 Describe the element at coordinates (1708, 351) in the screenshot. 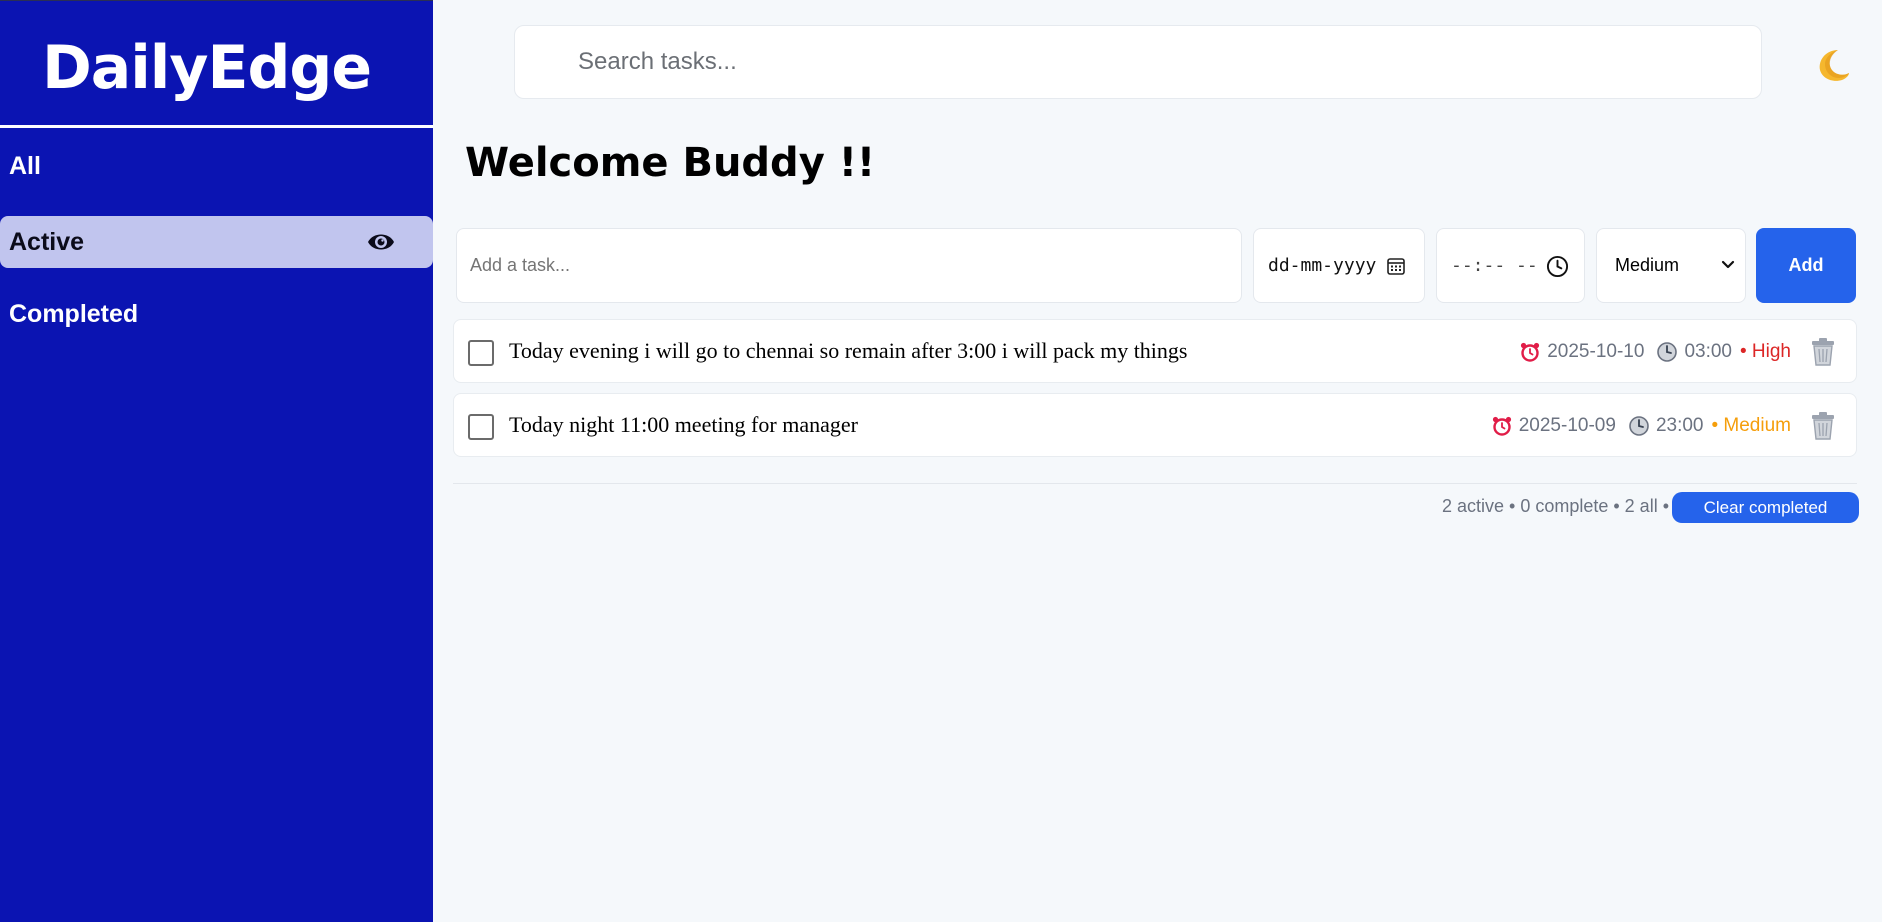

I see `task-time: 03:00` at that location.